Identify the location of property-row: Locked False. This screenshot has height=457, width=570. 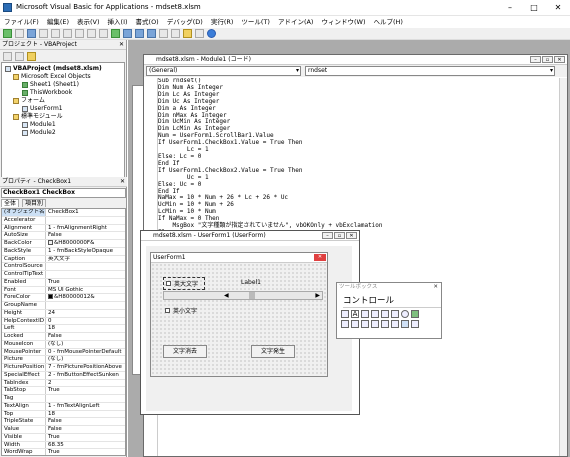
(63, 337).